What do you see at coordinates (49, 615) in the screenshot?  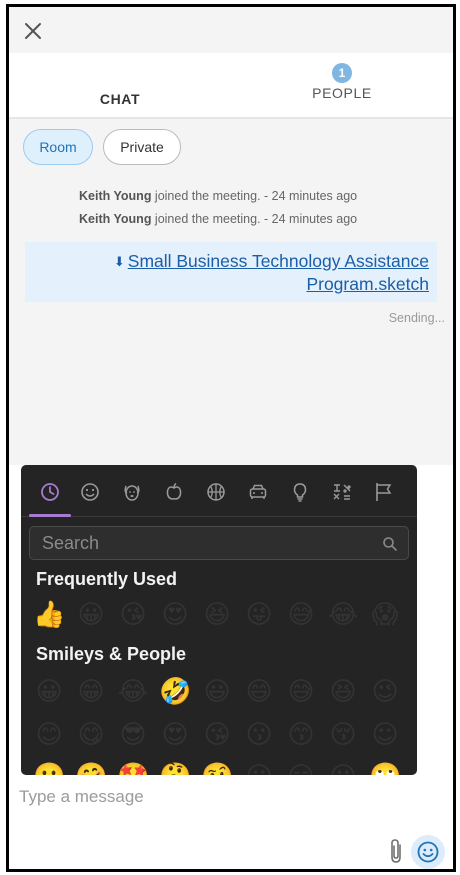 I see `emoji-item: 👍` at bounding box center [49, 615].